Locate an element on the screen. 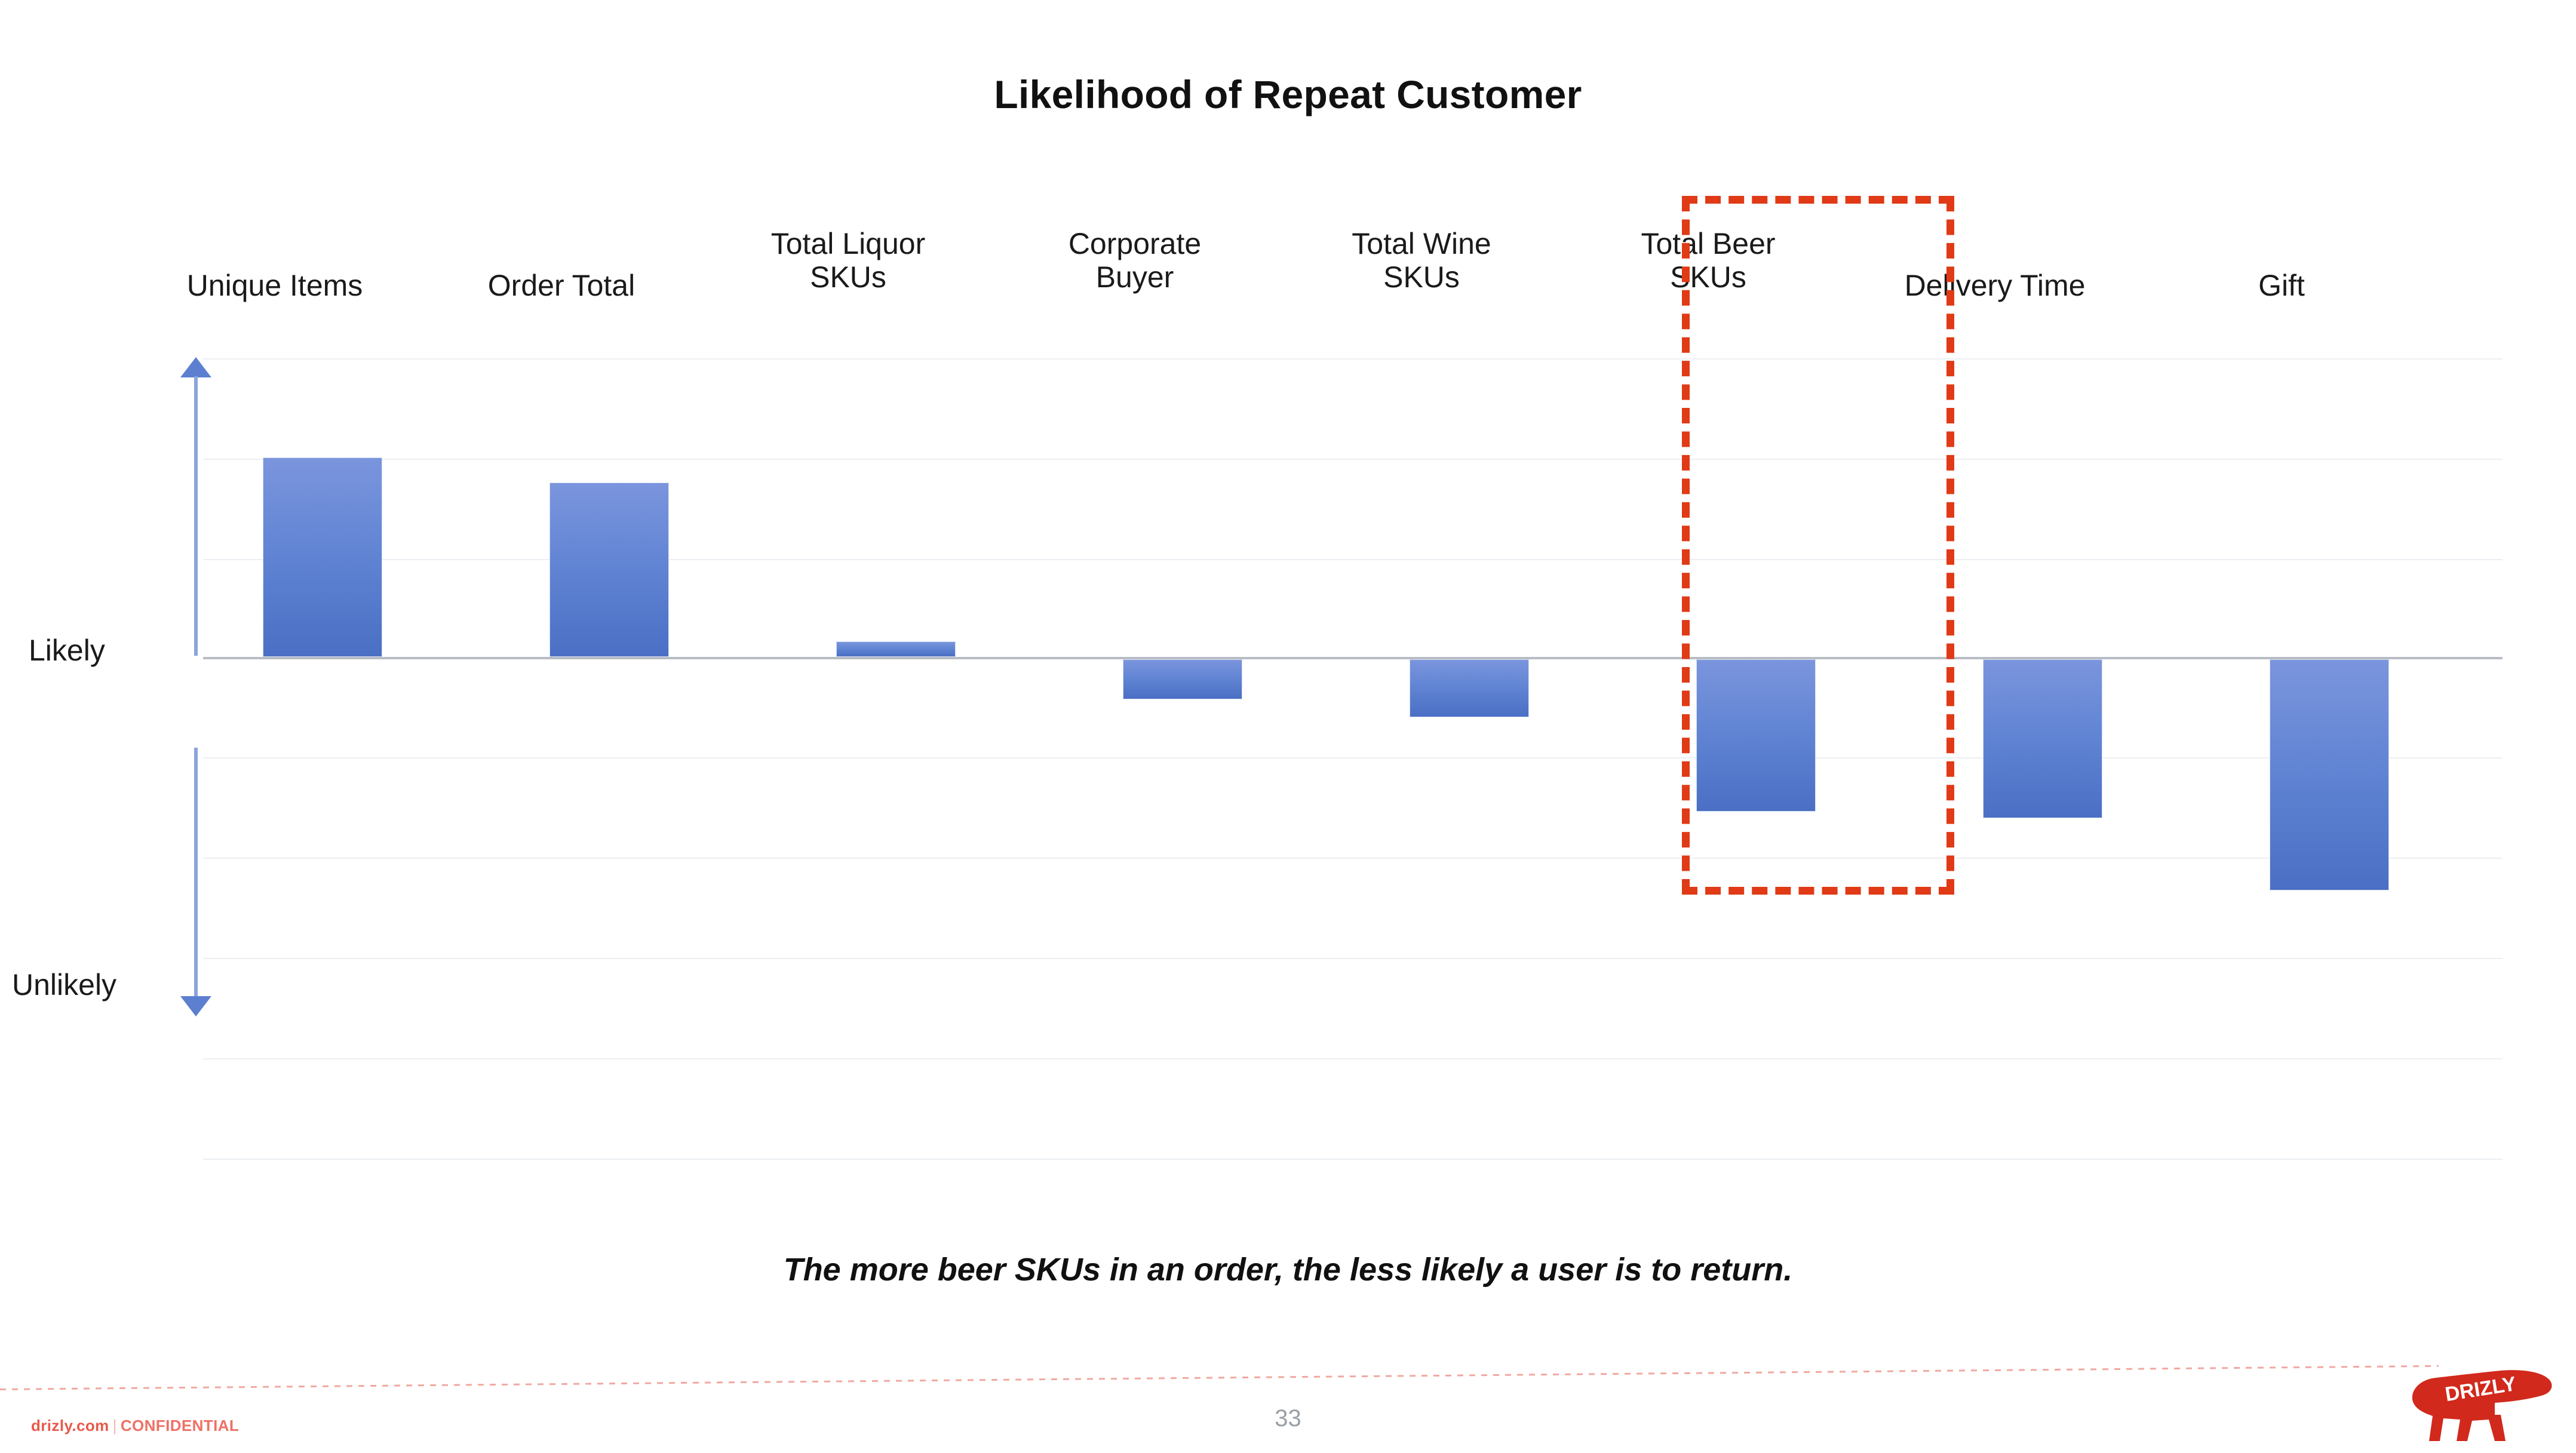  axis-label-unlikely: Unlikely is located at coordinates (64, 985).